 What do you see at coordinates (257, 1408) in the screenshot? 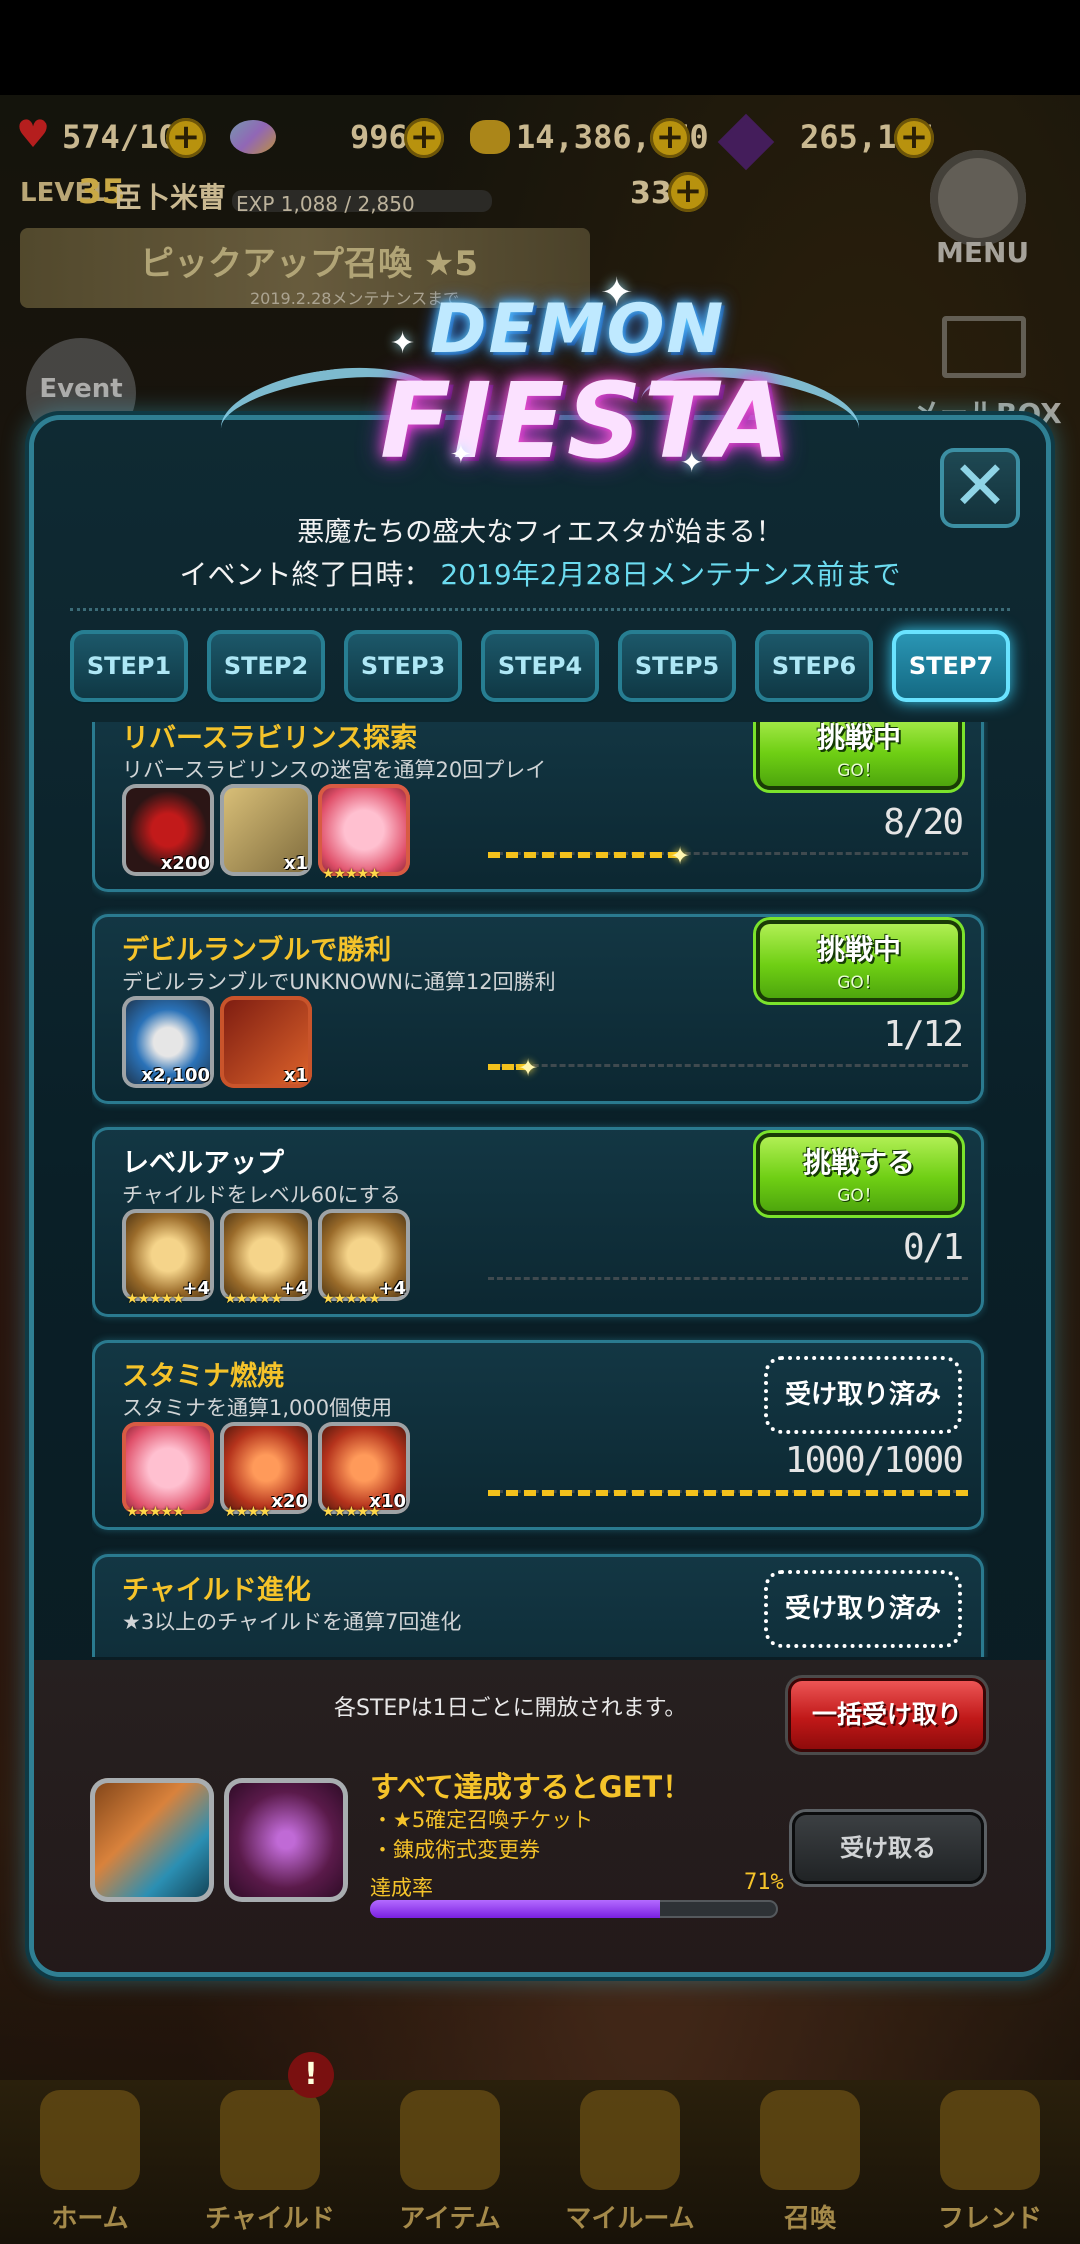
I see `mission-desc: スタミナを通算1,000個使用` at bounding box center [257, 1408].